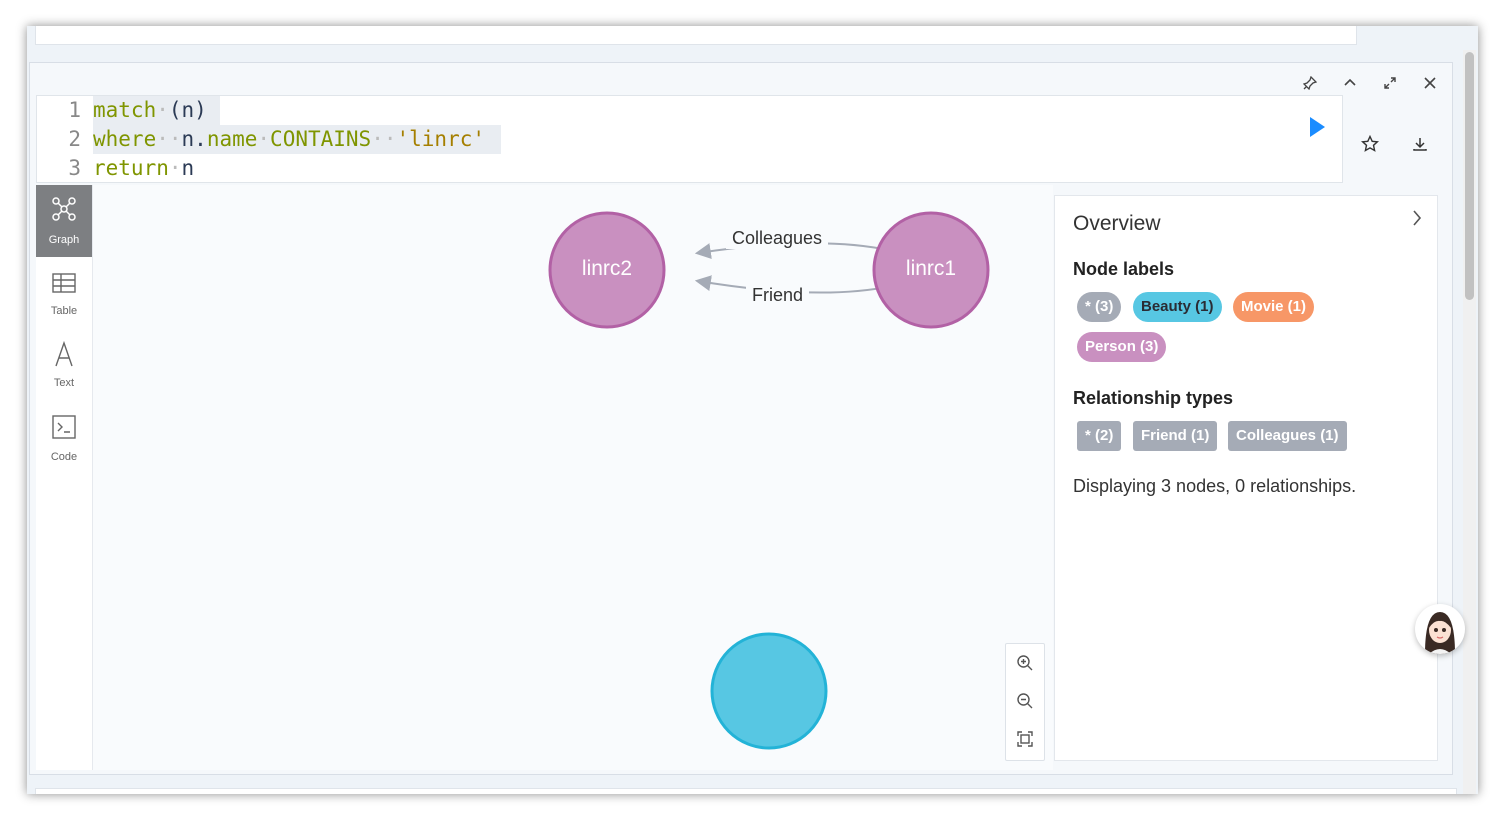 Image resolution: width=1504 pixels, height=820 pixels. I want to click on node-label-pill: Person (3), so click(1122, 347).